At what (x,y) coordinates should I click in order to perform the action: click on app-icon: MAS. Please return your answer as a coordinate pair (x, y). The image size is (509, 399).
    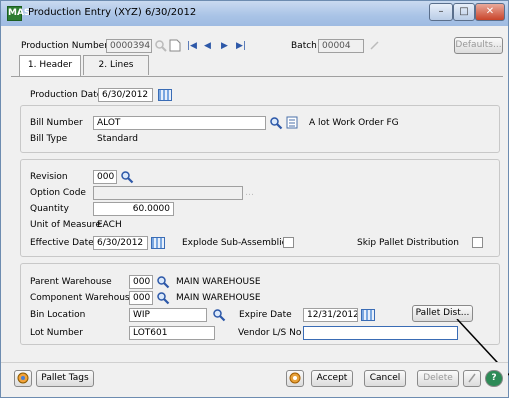
    Looking at the image, I should click on (18, 13).